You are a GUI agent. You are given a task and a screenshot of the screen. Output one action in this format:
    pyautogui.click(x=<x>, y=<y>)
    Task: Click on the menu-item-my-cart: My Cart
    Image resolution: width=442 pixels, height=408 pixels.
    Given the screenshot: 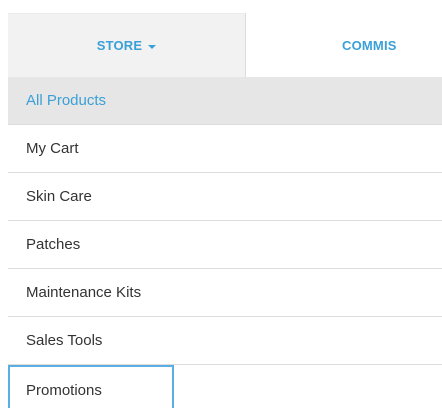 What is the action you would take?
    pyautogui.click(x=225, y=149)
    